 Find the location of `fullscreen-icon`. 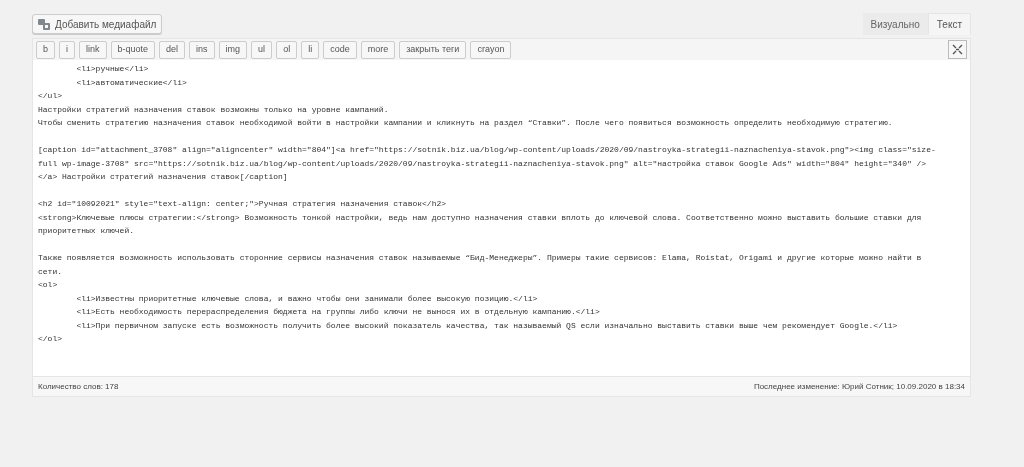

fullscreen-icon is located at coordinates (957, 49).